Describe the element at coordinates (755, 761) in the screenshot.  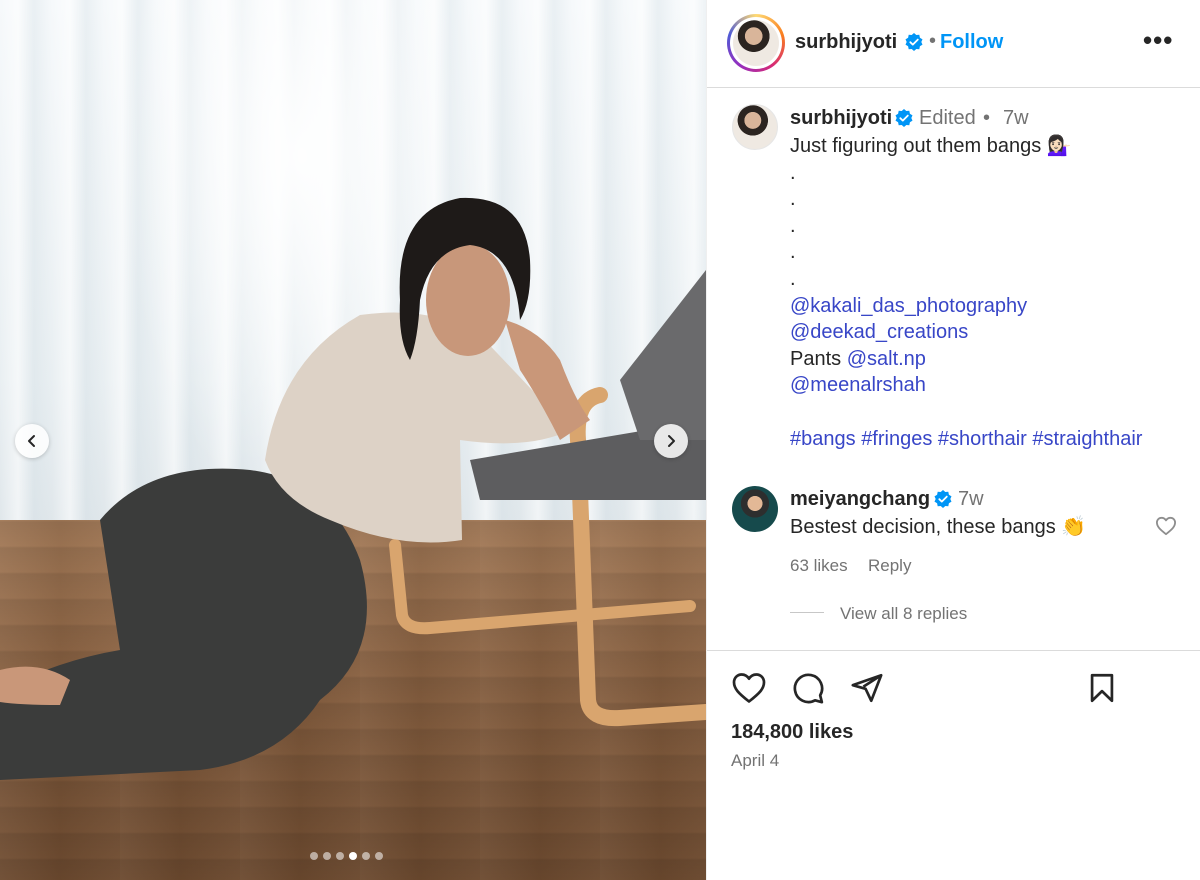
I see `post-date: April 4` at that location.